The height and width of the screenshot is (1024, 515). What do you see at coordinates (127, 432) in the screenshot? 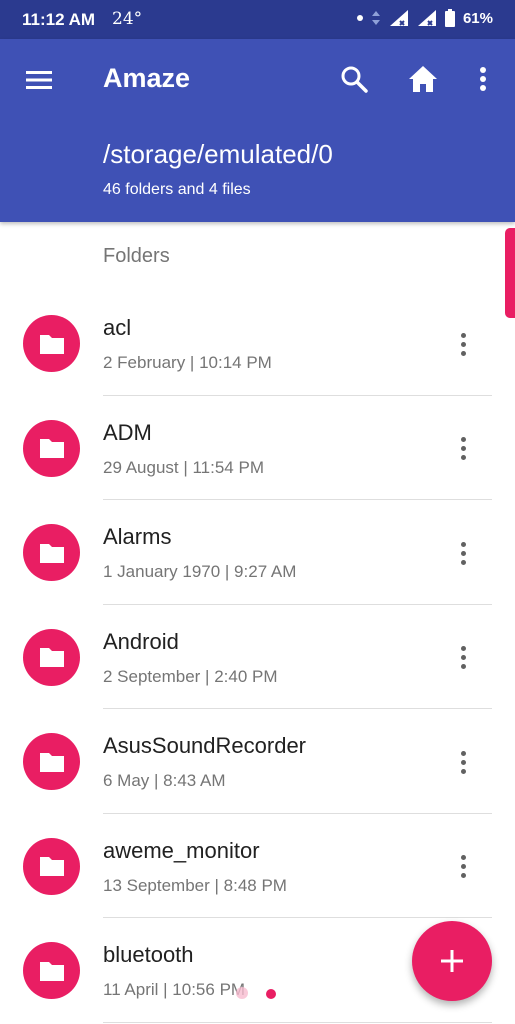
I see `folder-name: ADM` at bounding box center [127, 432].